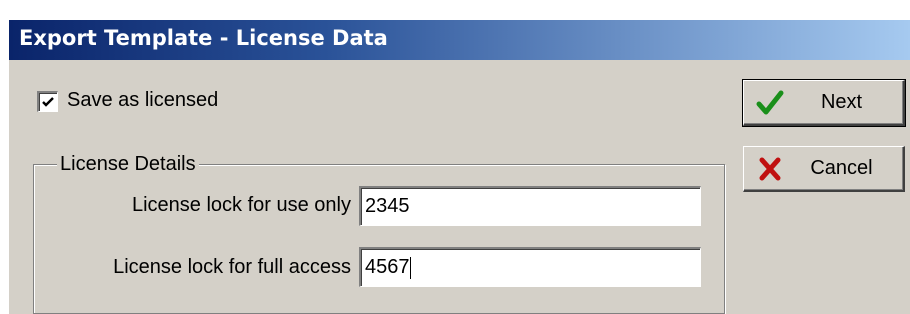 The width and height of the screenshot is (910, 314). I want to click on use-only-value: 2345, so click(387, 206).